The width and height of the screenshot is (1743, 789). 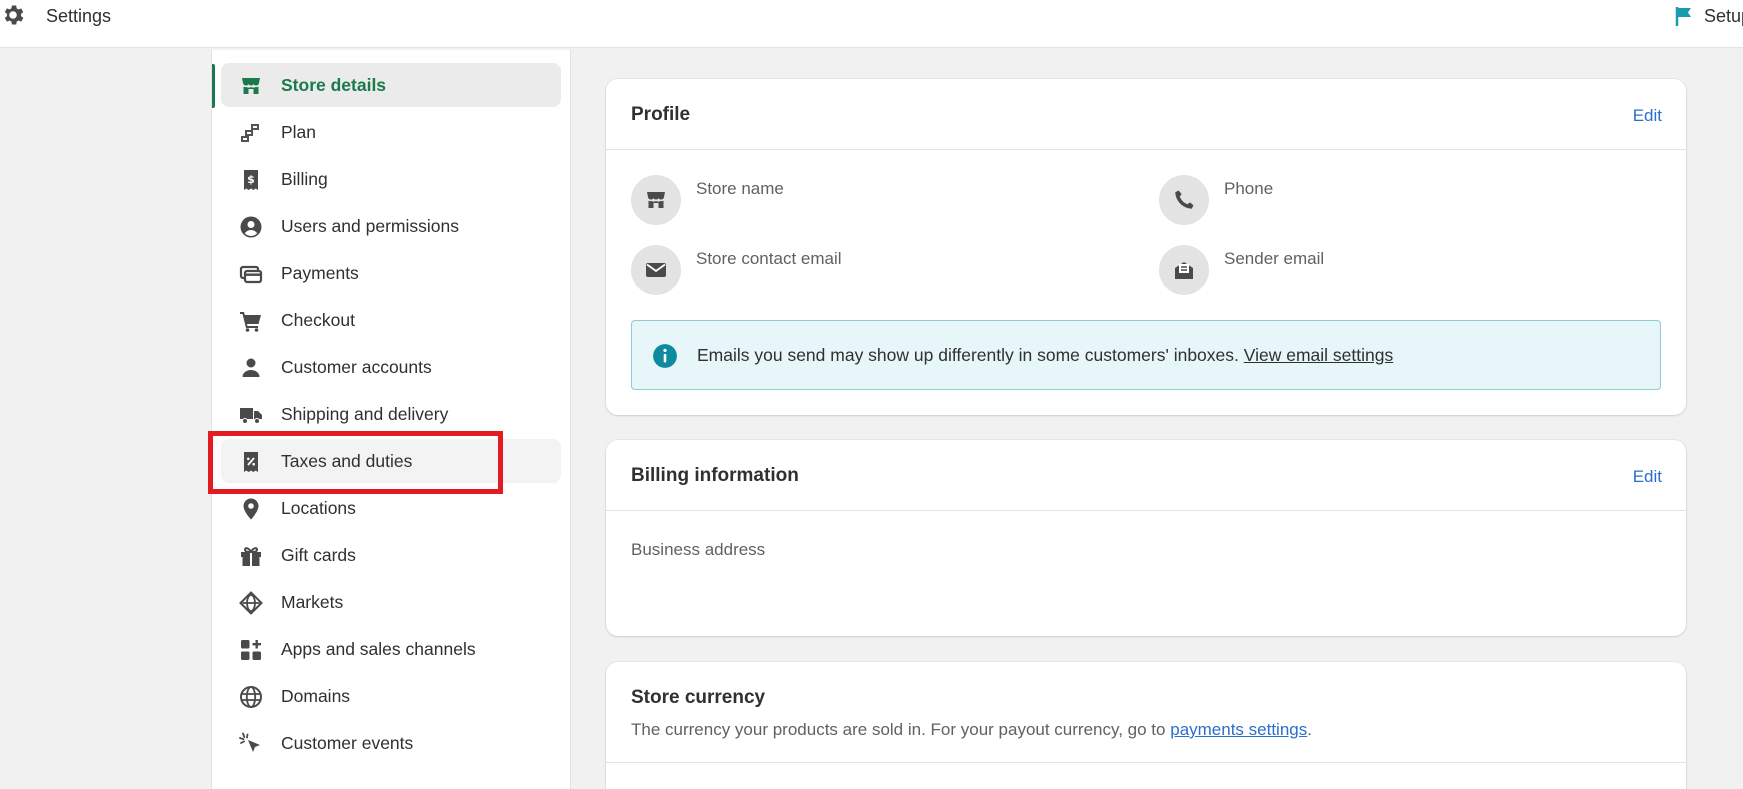 I want to click on profile-divider, so click(x=1146, y=149).